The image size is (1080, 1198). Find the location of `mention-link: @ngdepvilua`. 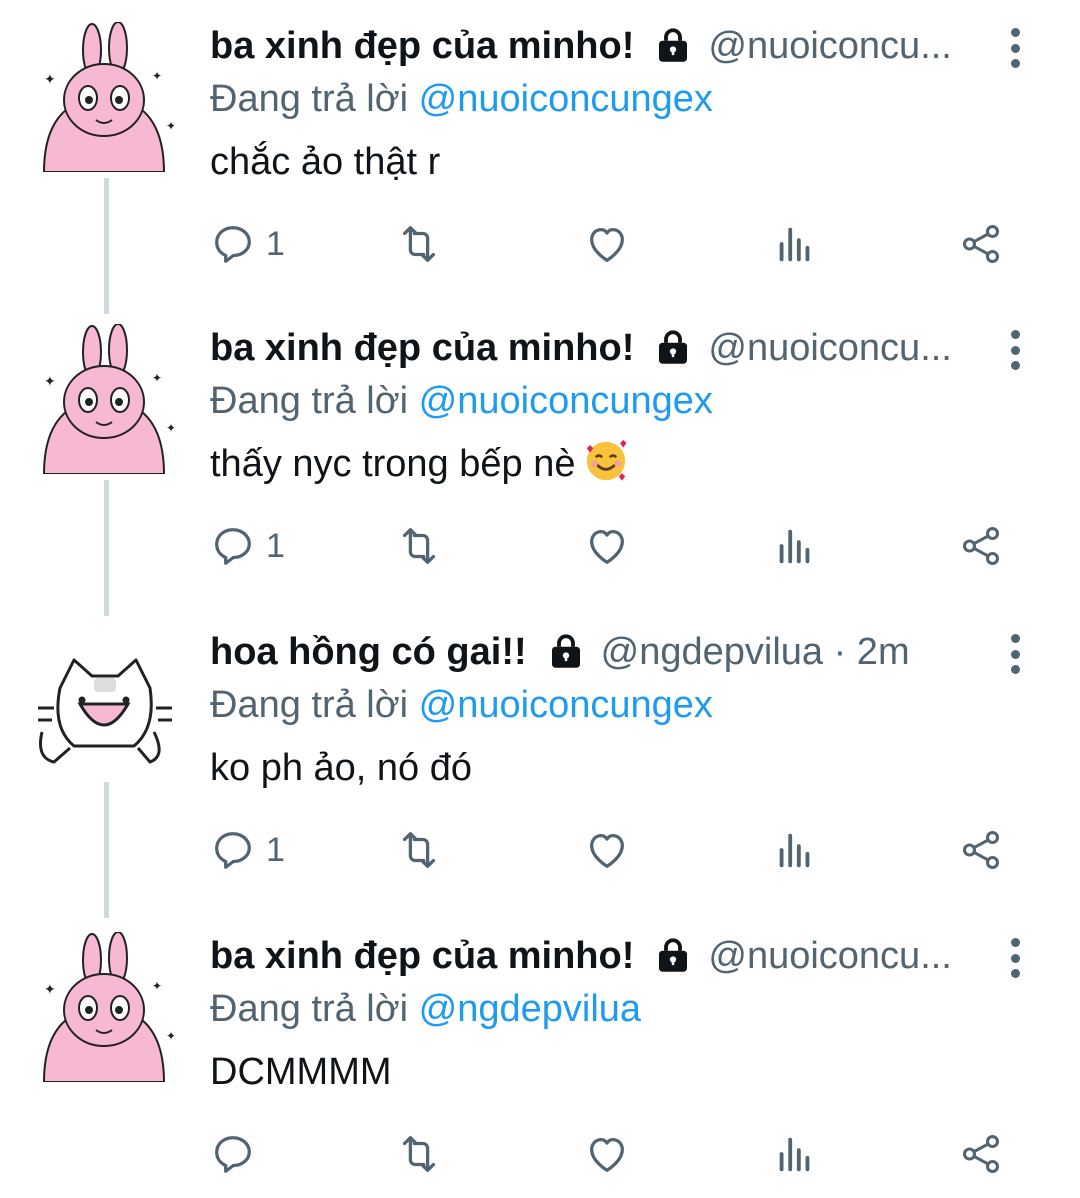

mention-link: @ngdepvilua is located at coordinates (530, 1009).